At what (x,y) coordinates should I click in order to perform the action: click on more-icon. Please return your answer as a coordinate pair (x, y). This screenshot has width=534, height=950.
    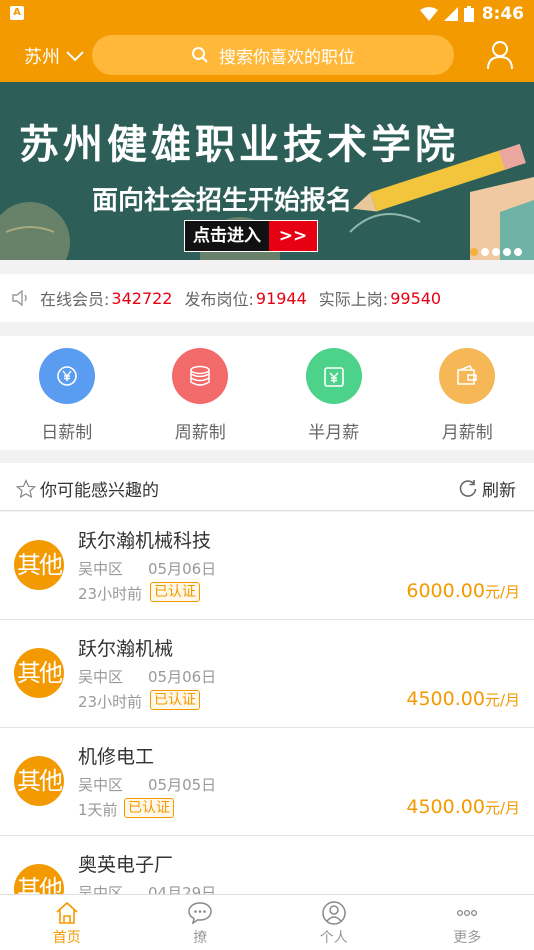
    Looking at the image, I should click on (467, 913).